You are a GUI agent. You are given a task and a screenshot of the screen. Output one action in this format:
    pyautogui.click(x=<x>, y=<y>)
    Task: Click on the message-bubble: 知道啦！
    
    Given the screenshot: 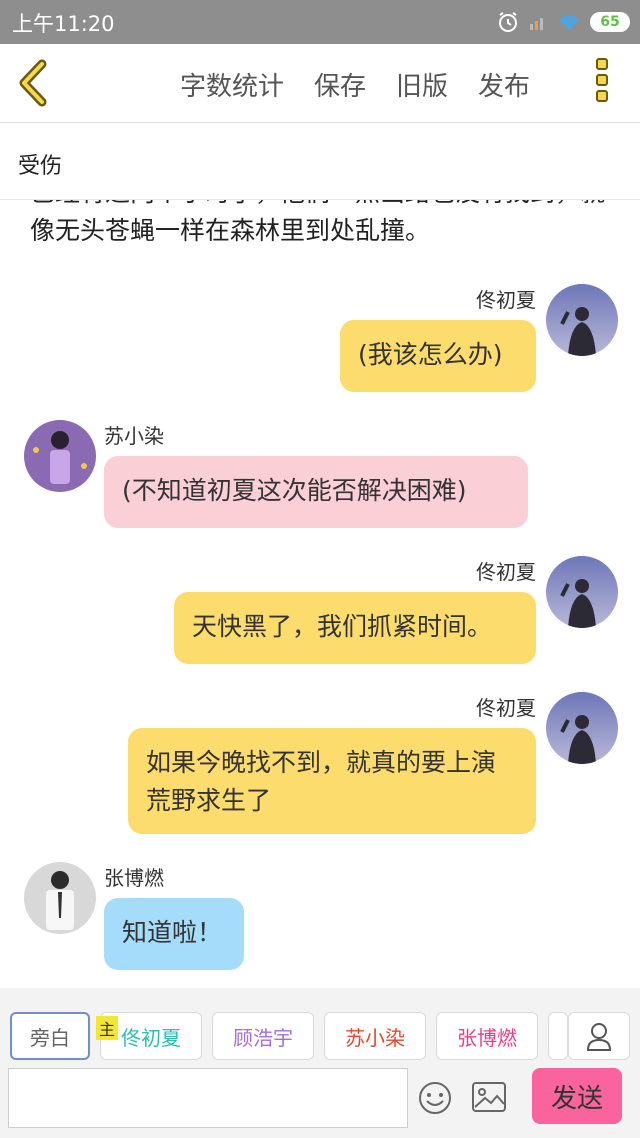 What is the action you would take?
    pyautogui.click(x=174, y=934)
    